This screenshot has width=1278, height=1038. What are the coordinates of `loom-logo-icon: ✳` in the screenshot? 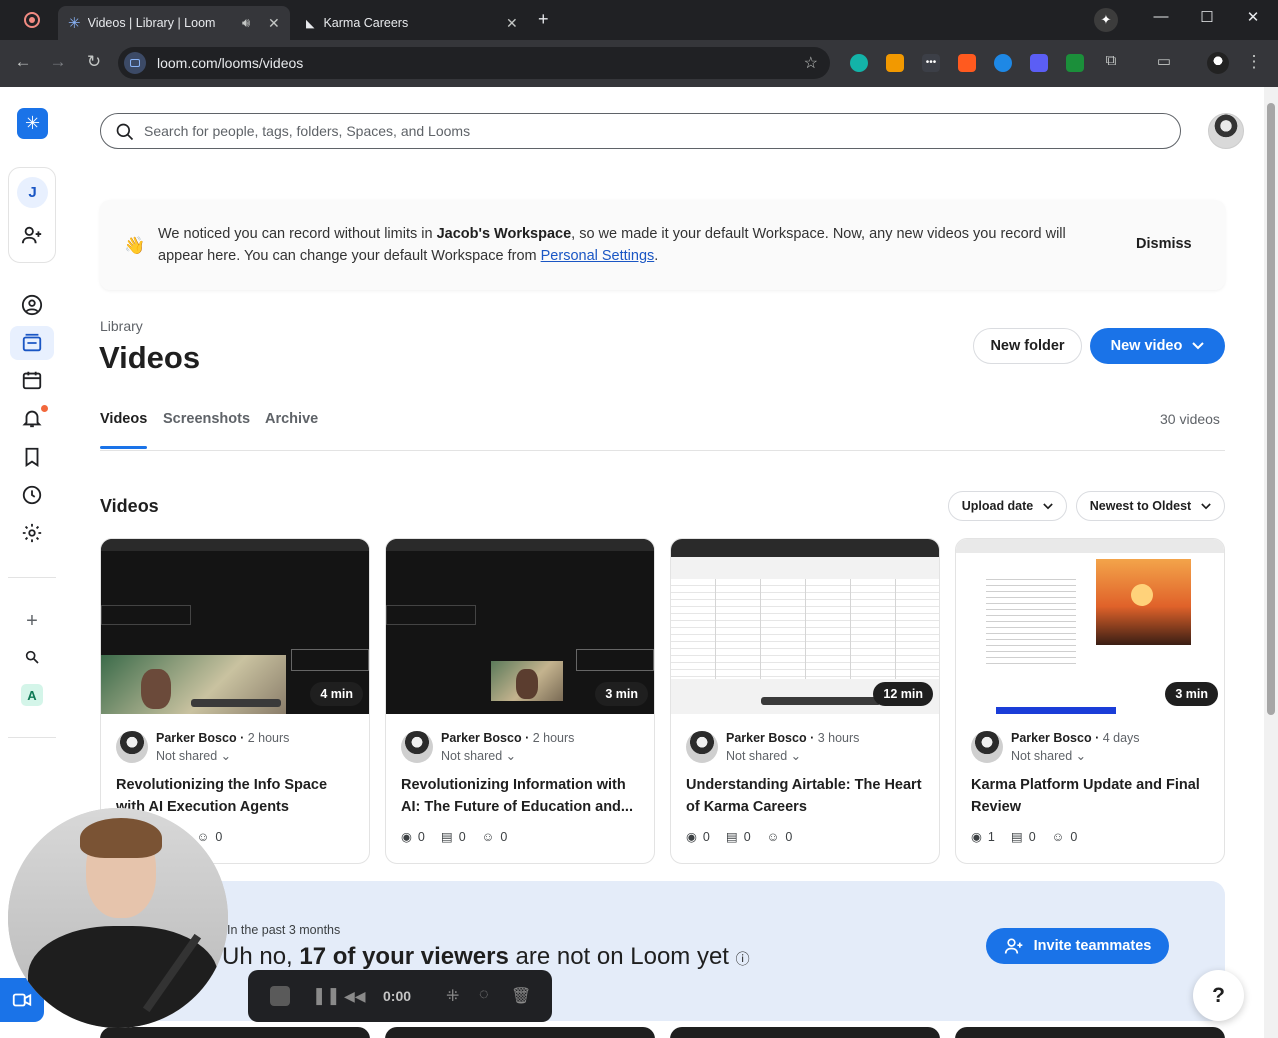 It's located at (32, 123).